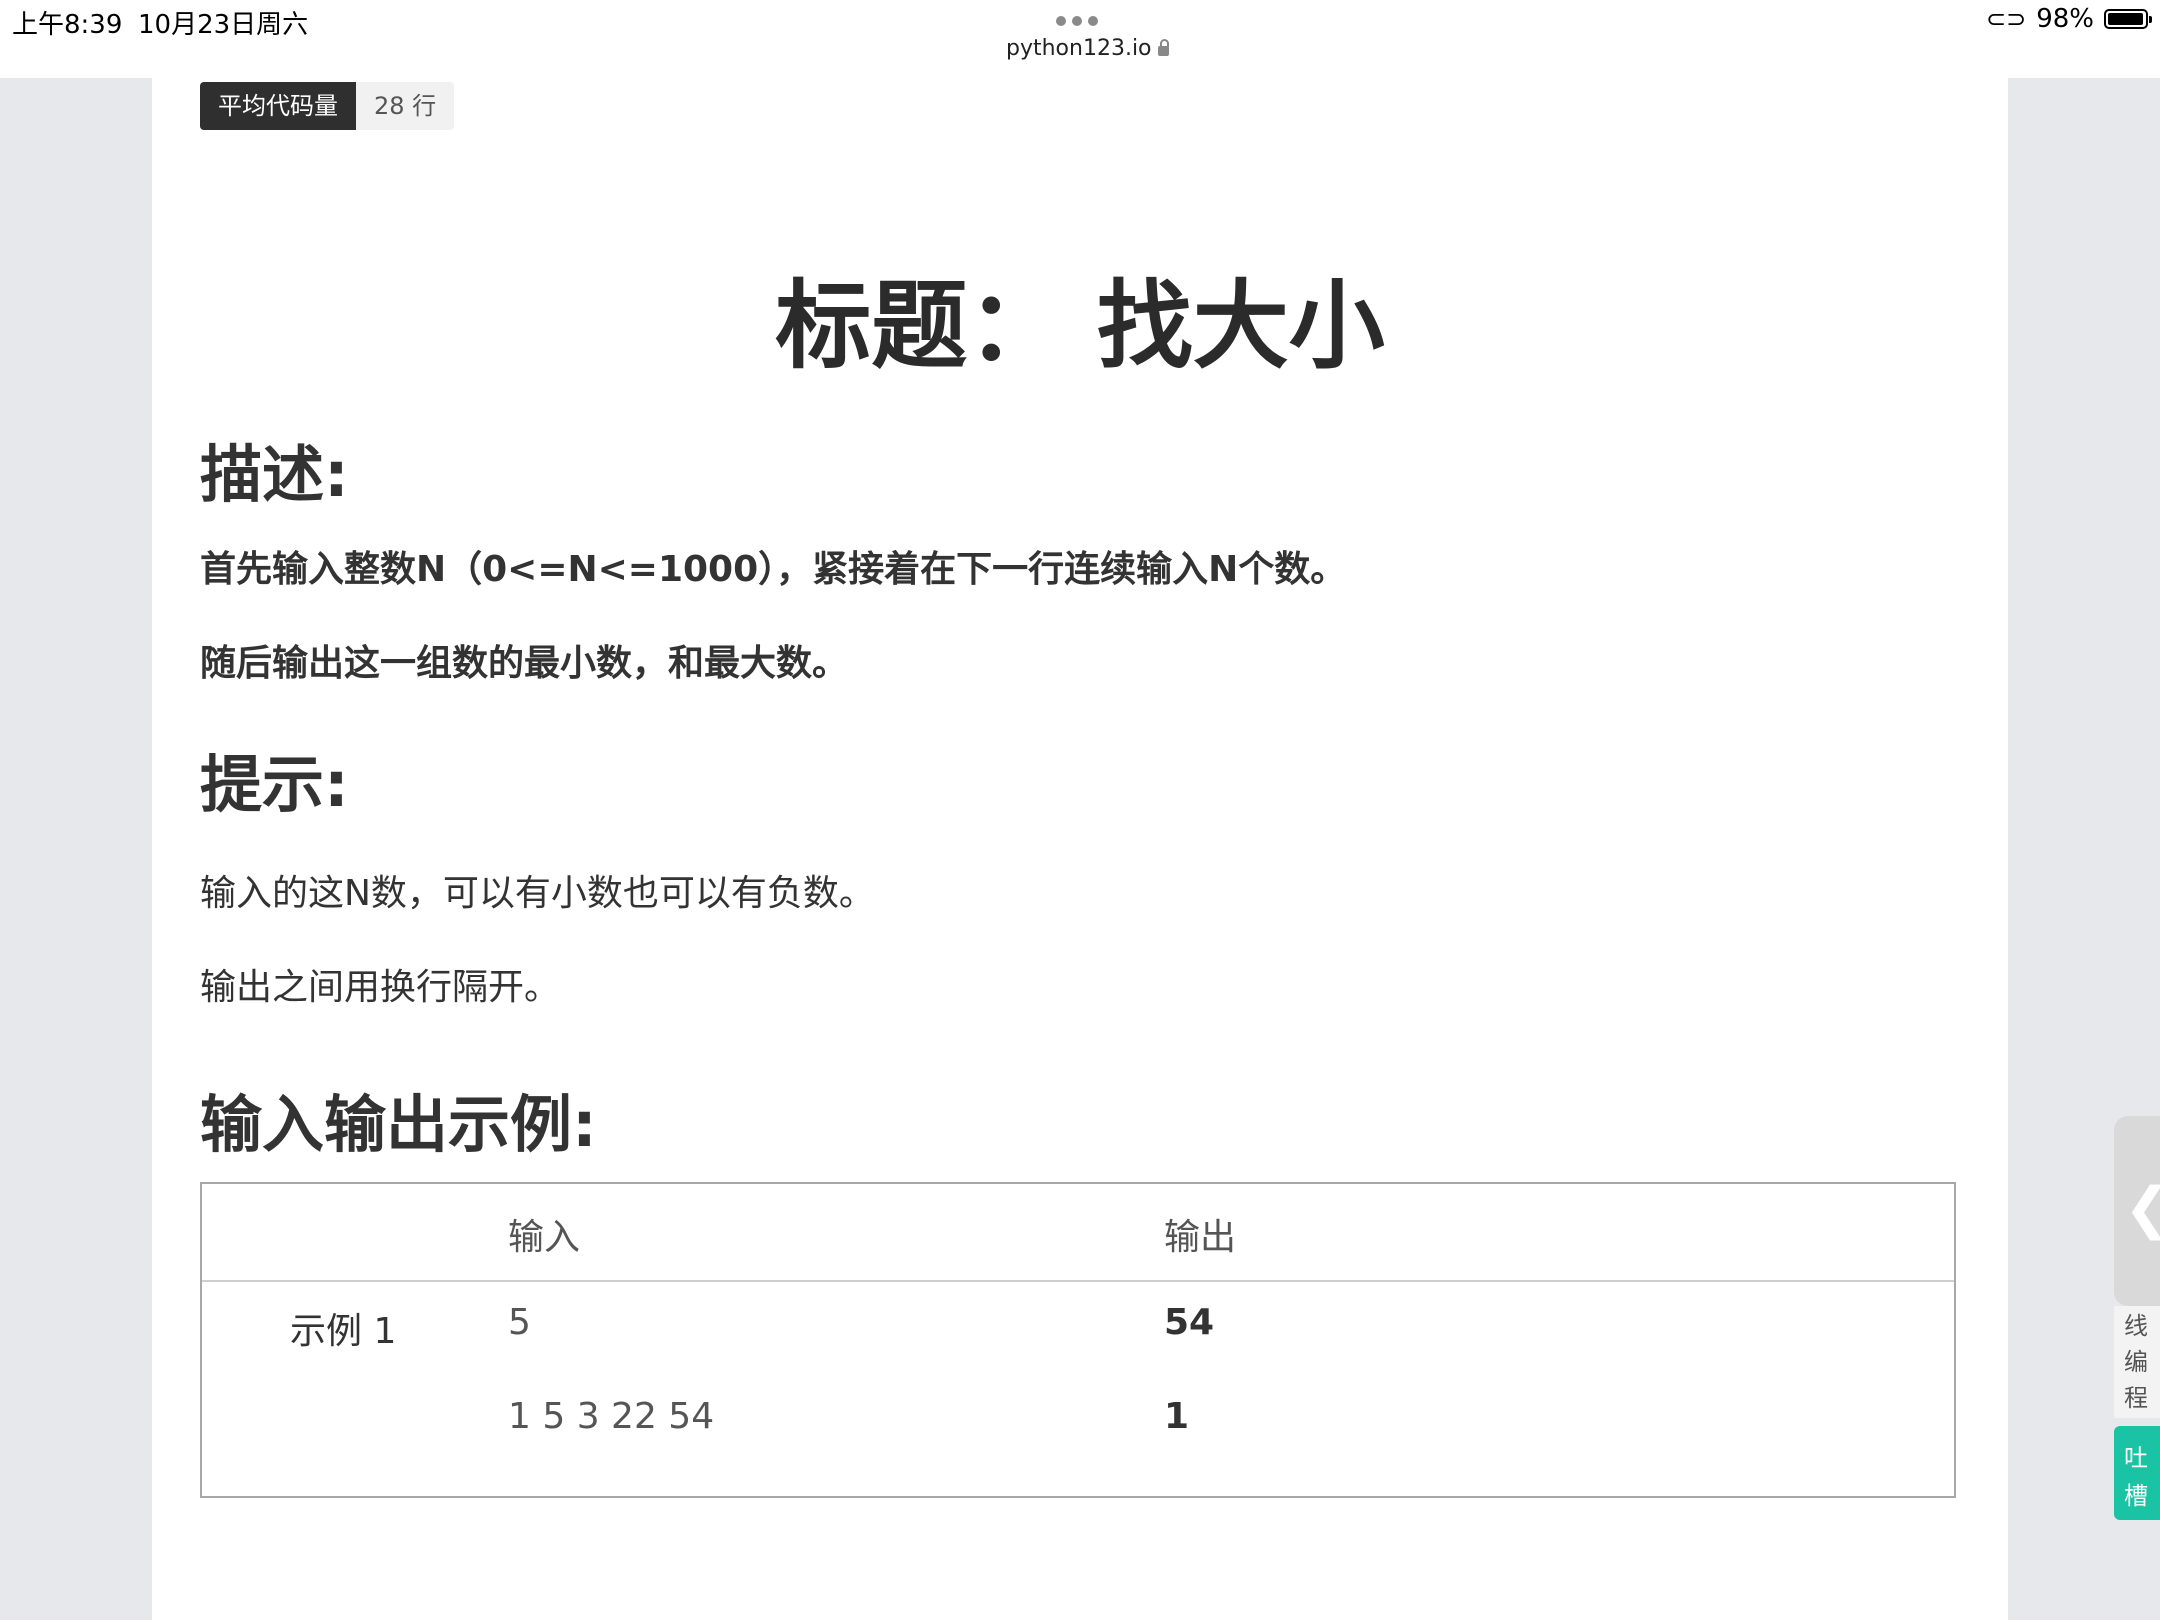 The height and width of the screenshot is (1620, 2160). I want to click on url-text: python123.io, so click(1079, 48).